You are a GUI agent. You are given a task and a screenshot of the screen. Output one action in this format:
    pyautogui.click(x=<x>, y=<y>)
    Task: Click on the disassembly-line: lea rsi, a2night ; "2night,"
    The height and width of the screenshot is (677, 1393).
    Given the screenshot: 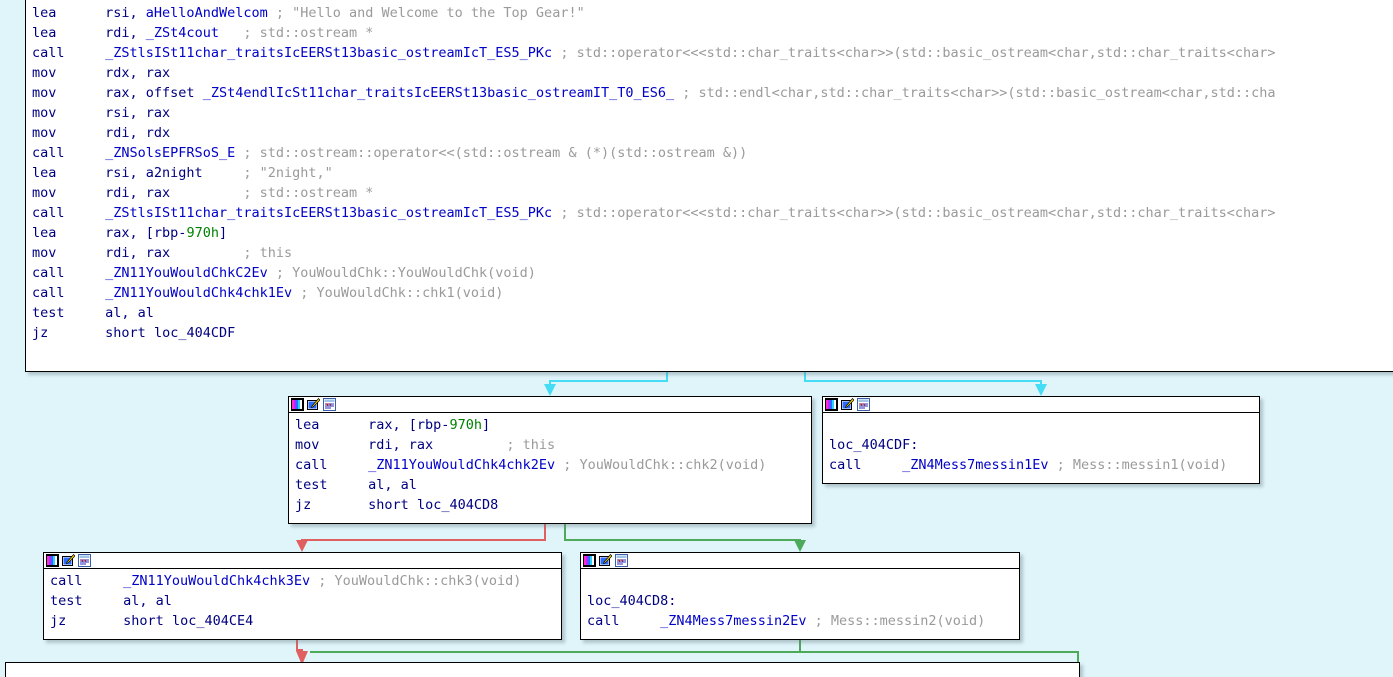 What is the action you would take?
    pyautogui.click(x=712, y=173)
    